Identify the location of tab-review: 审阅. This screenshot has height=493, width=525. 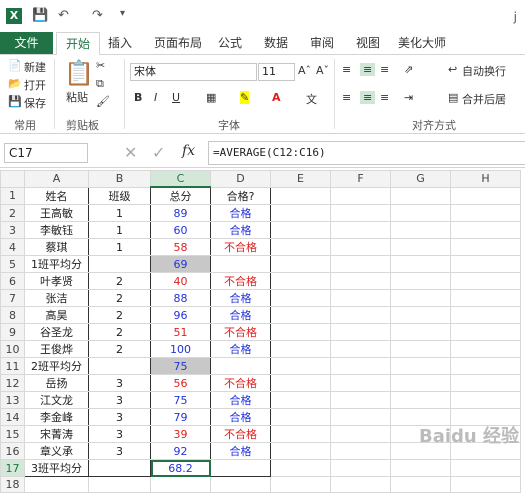
(322, 43).